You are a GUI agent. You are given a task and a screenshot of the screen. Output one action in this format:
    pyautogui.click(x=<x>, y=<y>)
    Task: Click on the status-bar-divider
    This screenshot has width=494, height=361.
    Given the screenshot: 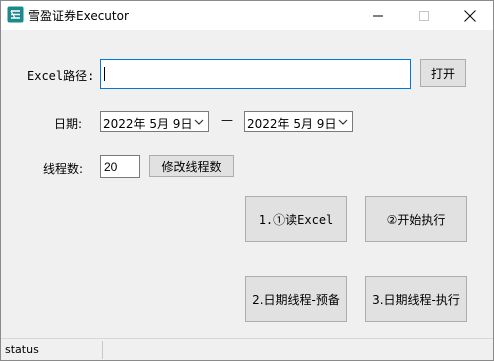 What is the action you would take?
    pyautogui.click(x=102, y=350)
    